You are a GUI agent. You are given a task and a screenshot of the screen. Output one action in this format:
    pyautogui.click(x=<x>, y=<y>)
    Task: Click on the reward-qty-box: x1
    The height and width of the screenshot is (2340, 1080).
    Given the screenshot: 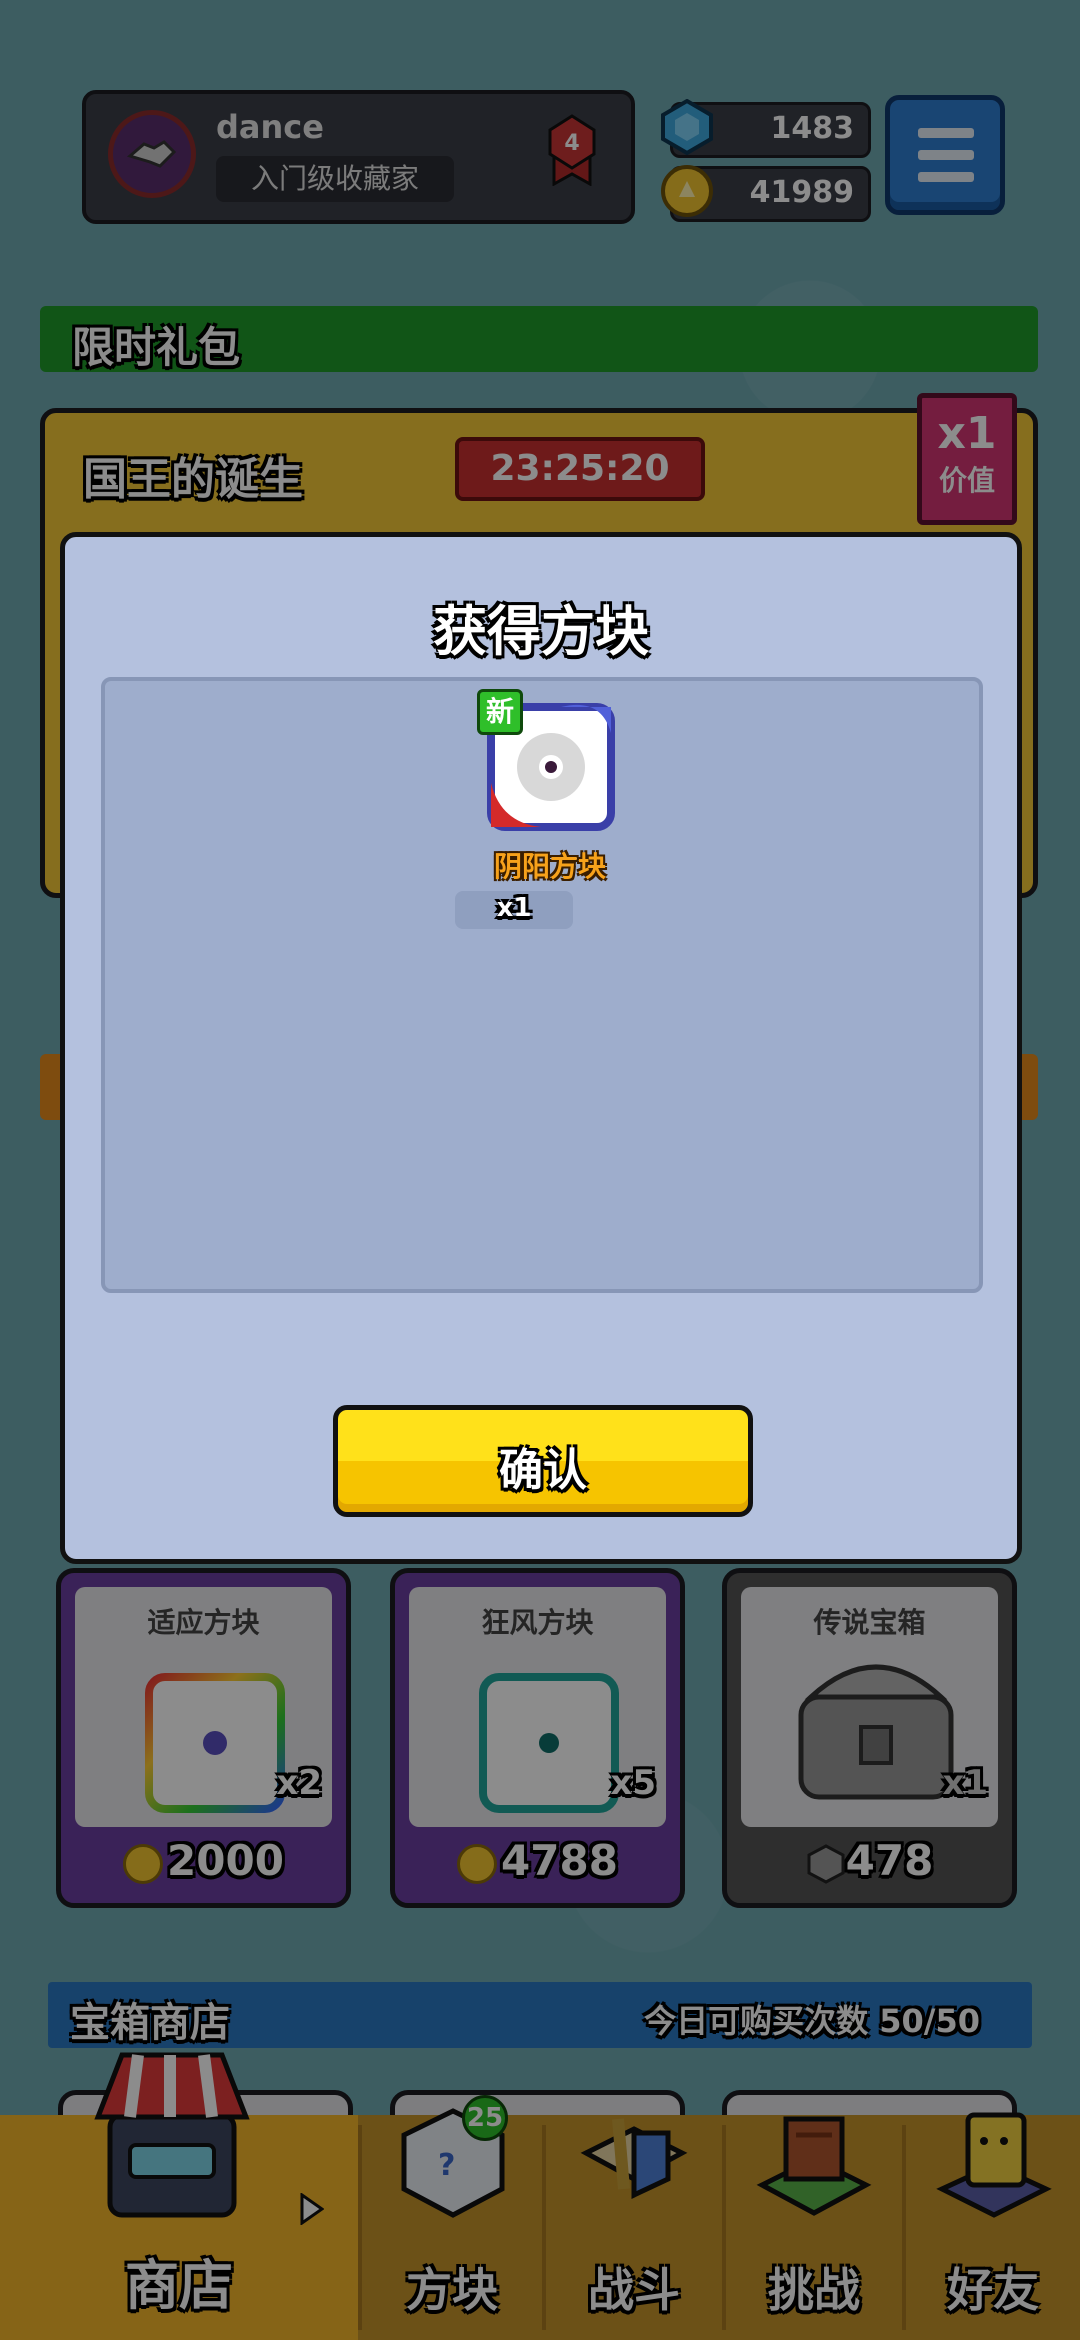 What is the action you would take?
    pyautogui.click(x=514, y=910)
    